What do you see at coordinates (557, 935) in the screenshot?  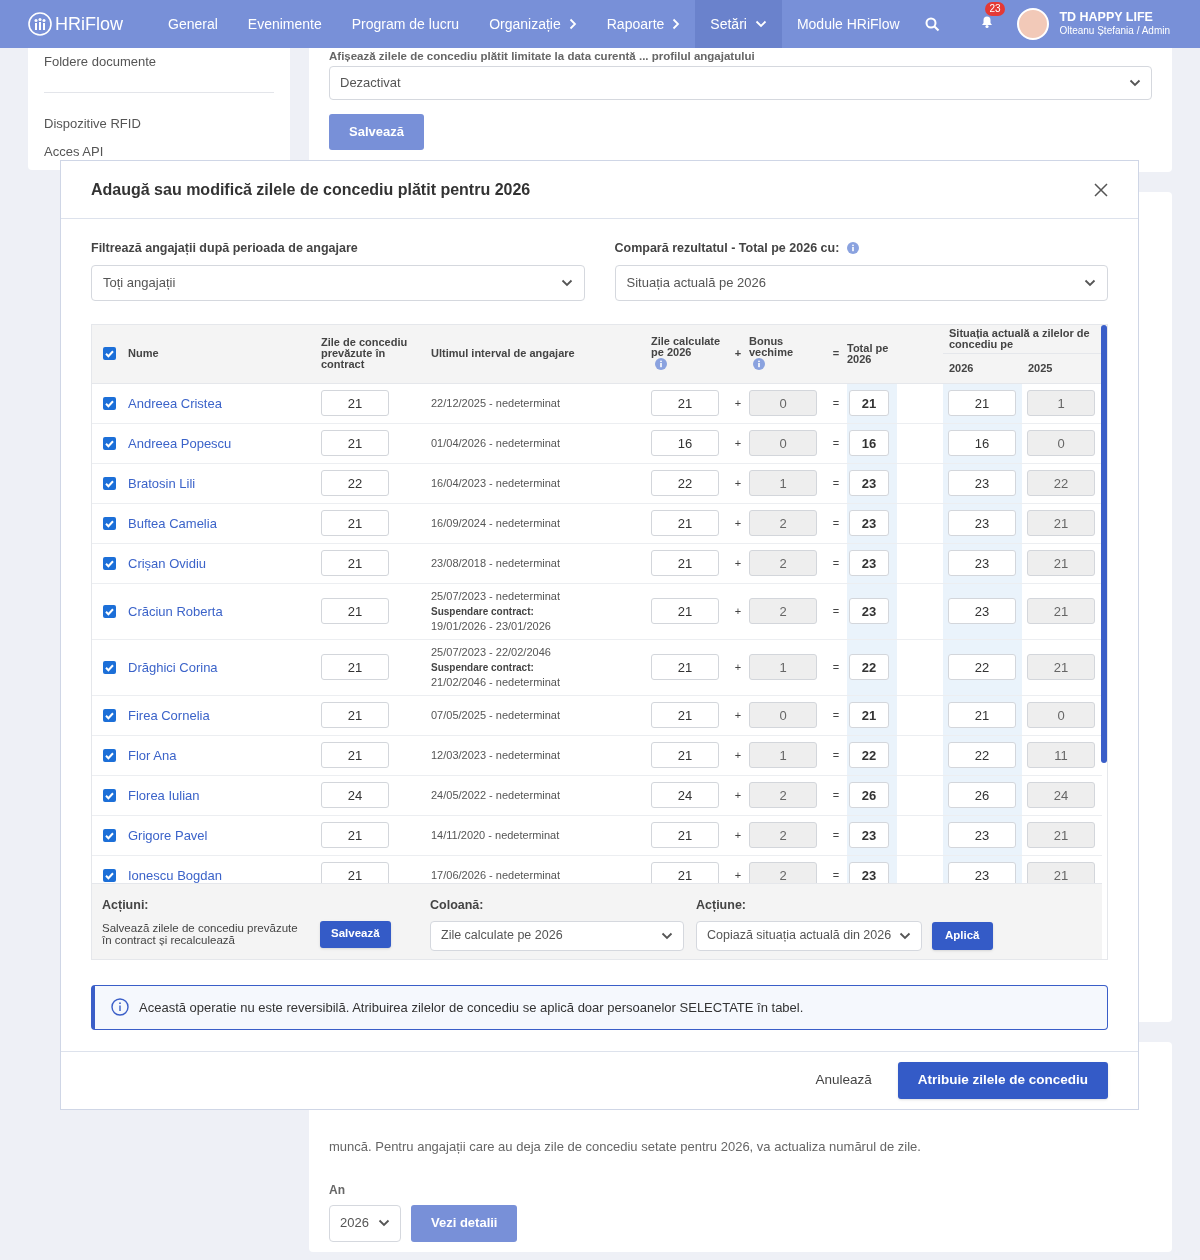 I see `column-select: Zile calculate pe 2026` at bounding box center [557, 935].